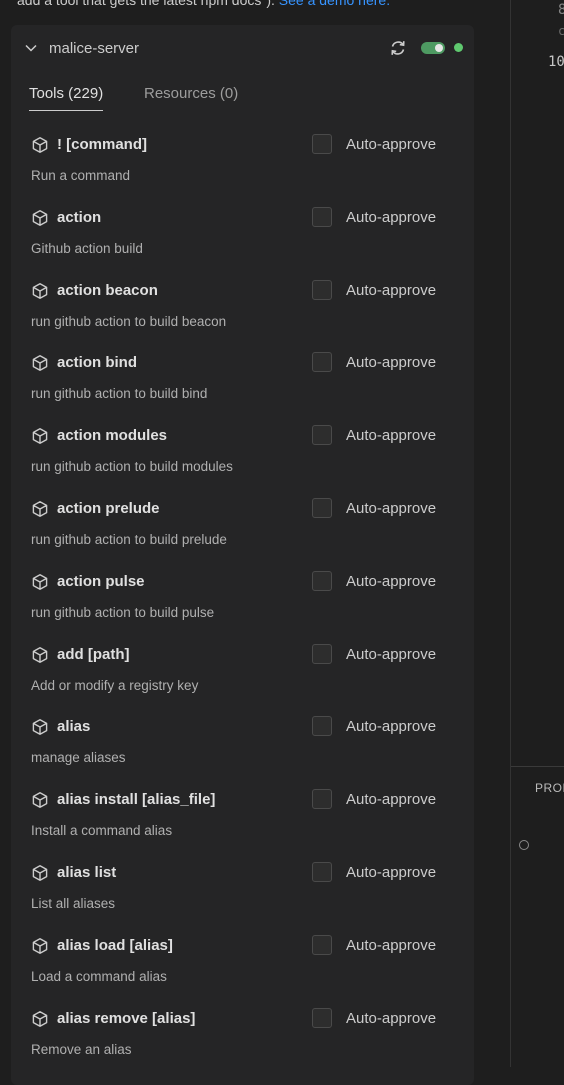 The width and height of the screenshot is (564, 1085). I want to click on tool-name: action prelude, so click(108, 508).